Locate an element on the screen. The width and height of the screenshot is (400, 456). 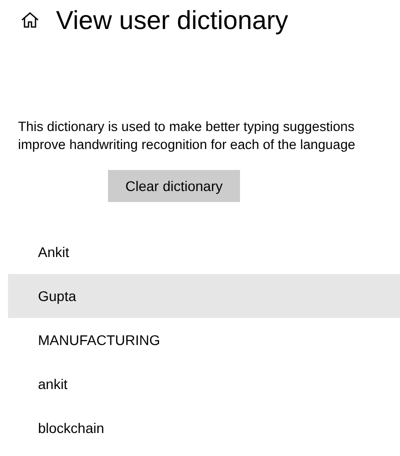
word-list-item: ankit is located at coordinates (204, 384).